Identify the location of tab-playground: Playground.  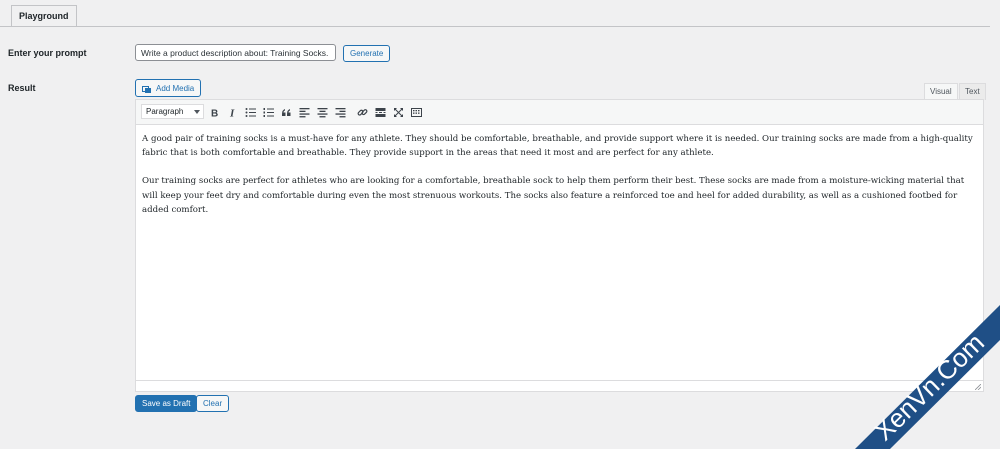
(44, 15).